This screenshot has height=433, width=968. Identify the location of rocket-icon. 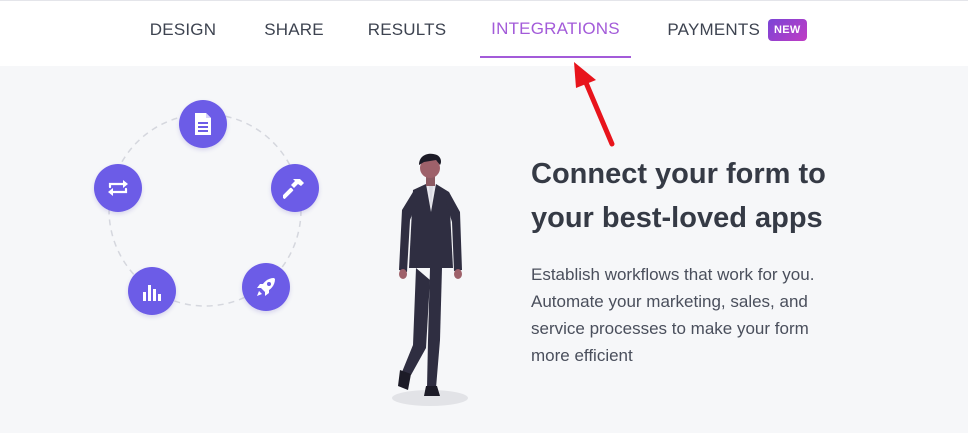
(266, 287).